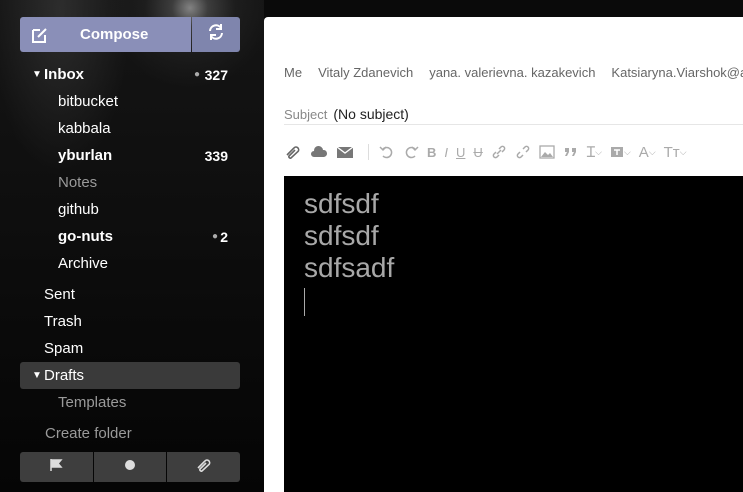 The image size is (743, 492). I want to click on quote-button, so click(571, 152).